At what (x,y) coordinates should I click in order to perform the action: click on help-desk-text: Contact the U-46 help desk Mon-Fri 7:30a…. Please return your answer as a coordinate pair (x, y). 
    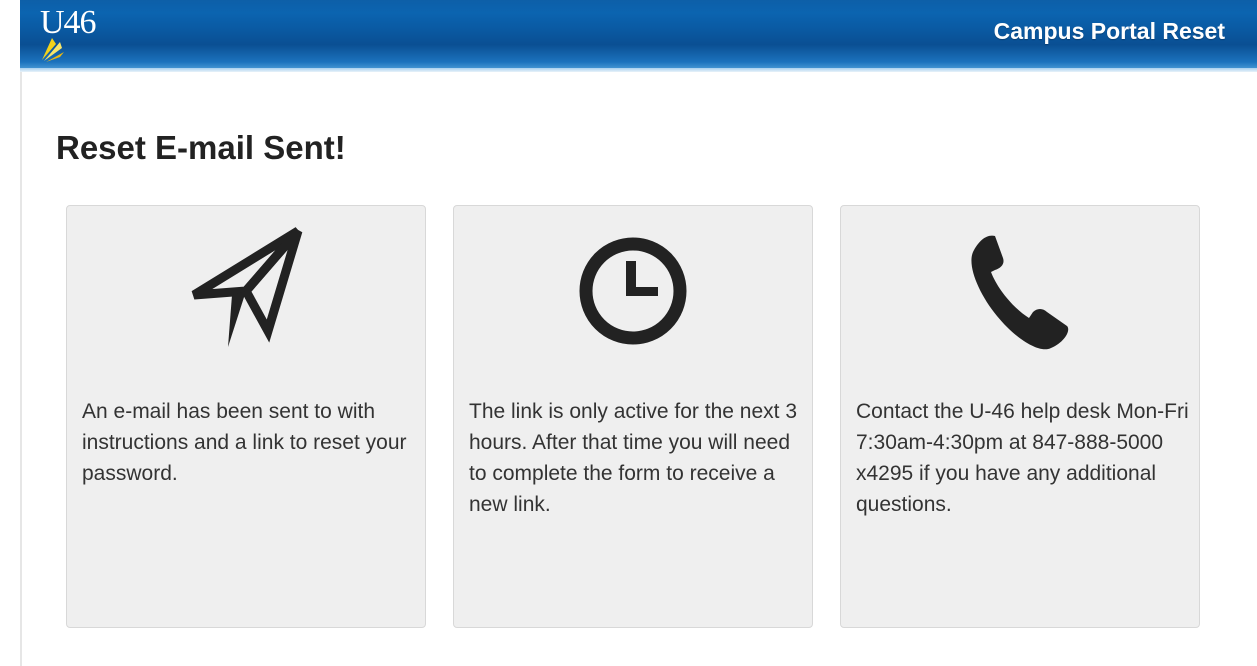
    Looking at the image, I should click on (1022, 458).